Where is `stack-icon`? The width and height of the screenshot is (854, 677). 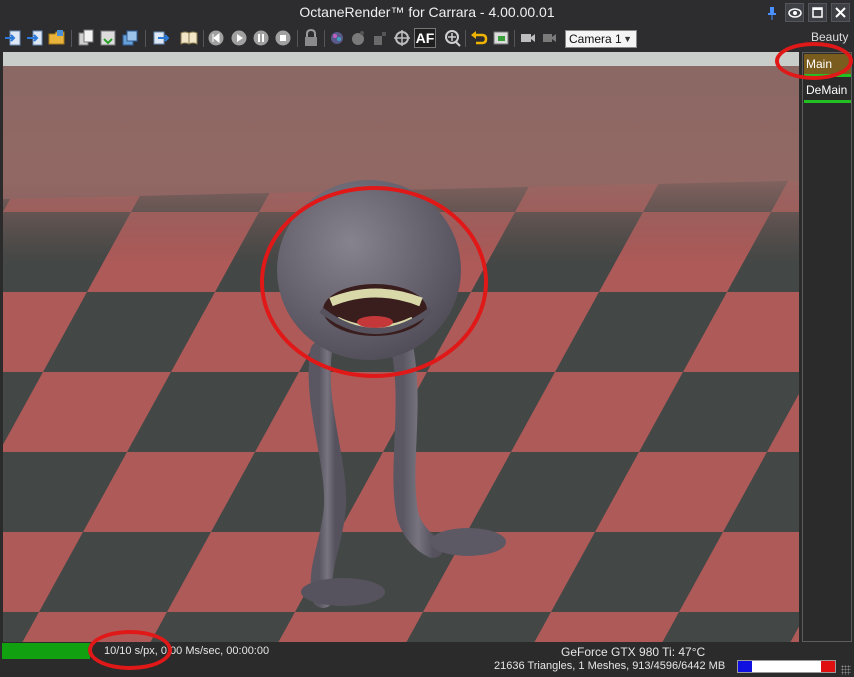
stack-icon is located at coordinates (130, 38).